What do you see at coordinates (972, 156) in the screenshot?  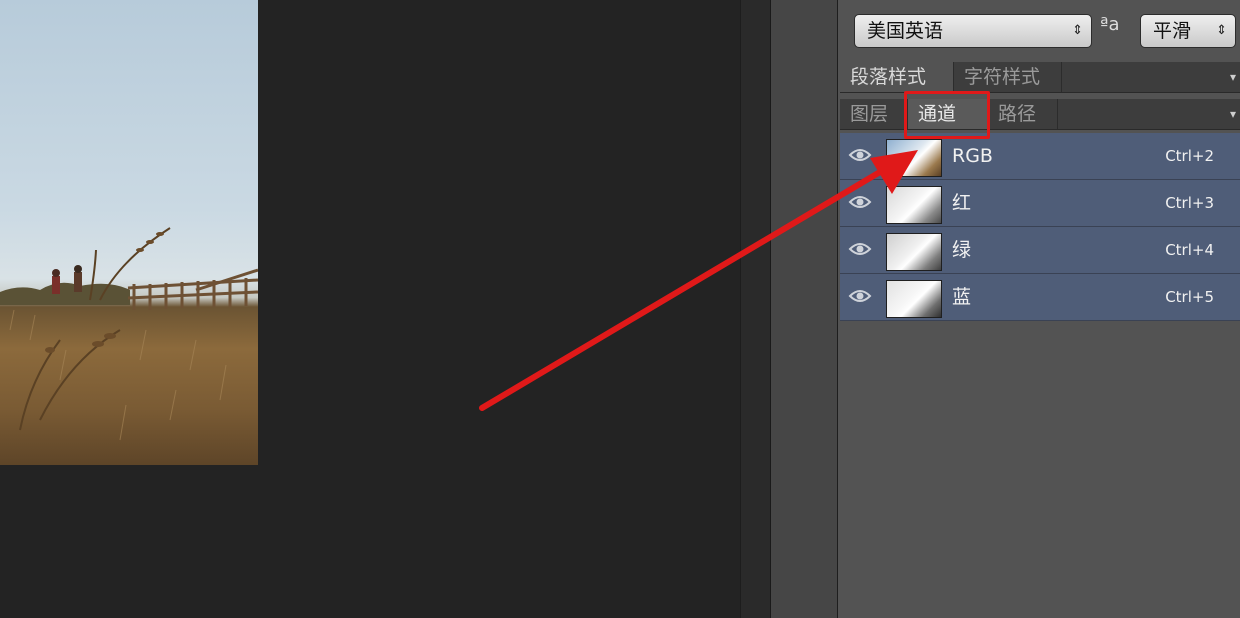 I see `channel-name: RGB` at bounding box center [972, 156].